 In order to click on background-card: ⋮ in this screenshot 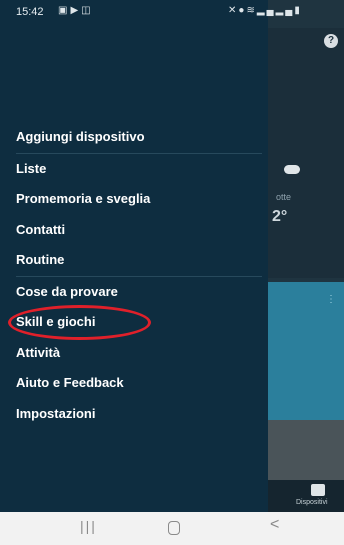, I will do `click(306, 351)`.